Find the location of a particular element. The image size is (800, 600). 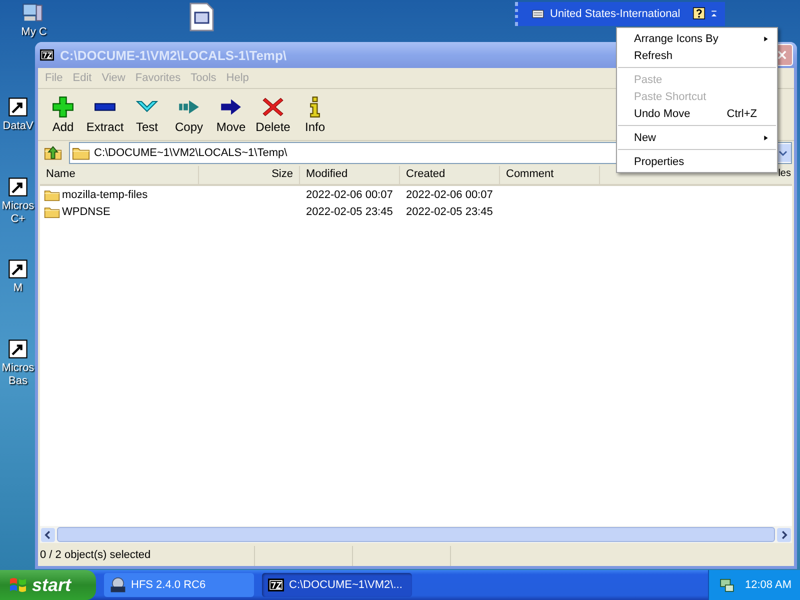

icon-label: My C is located at coordinates (34, 32).